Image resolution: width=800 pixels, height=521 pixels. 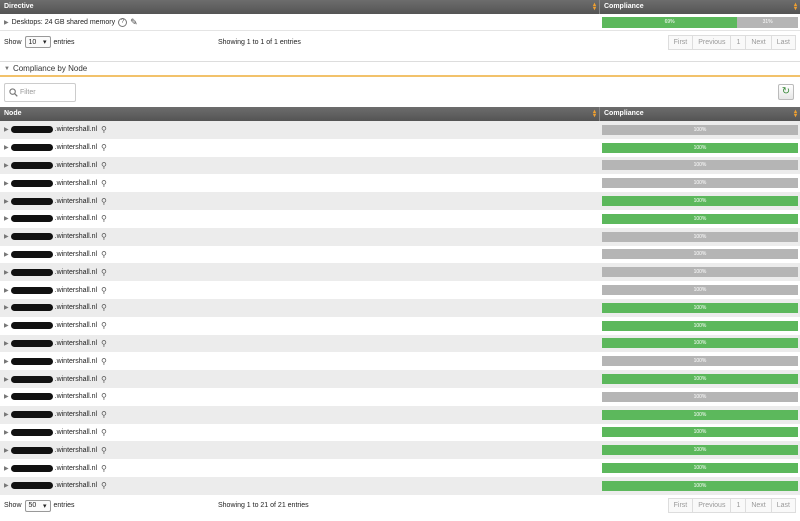 What do you see at coordinates (400, 69) in the screenshot?
I see `compliance-by-node-section: ▼ Compliance by Node` at bounding box center [400, 69].